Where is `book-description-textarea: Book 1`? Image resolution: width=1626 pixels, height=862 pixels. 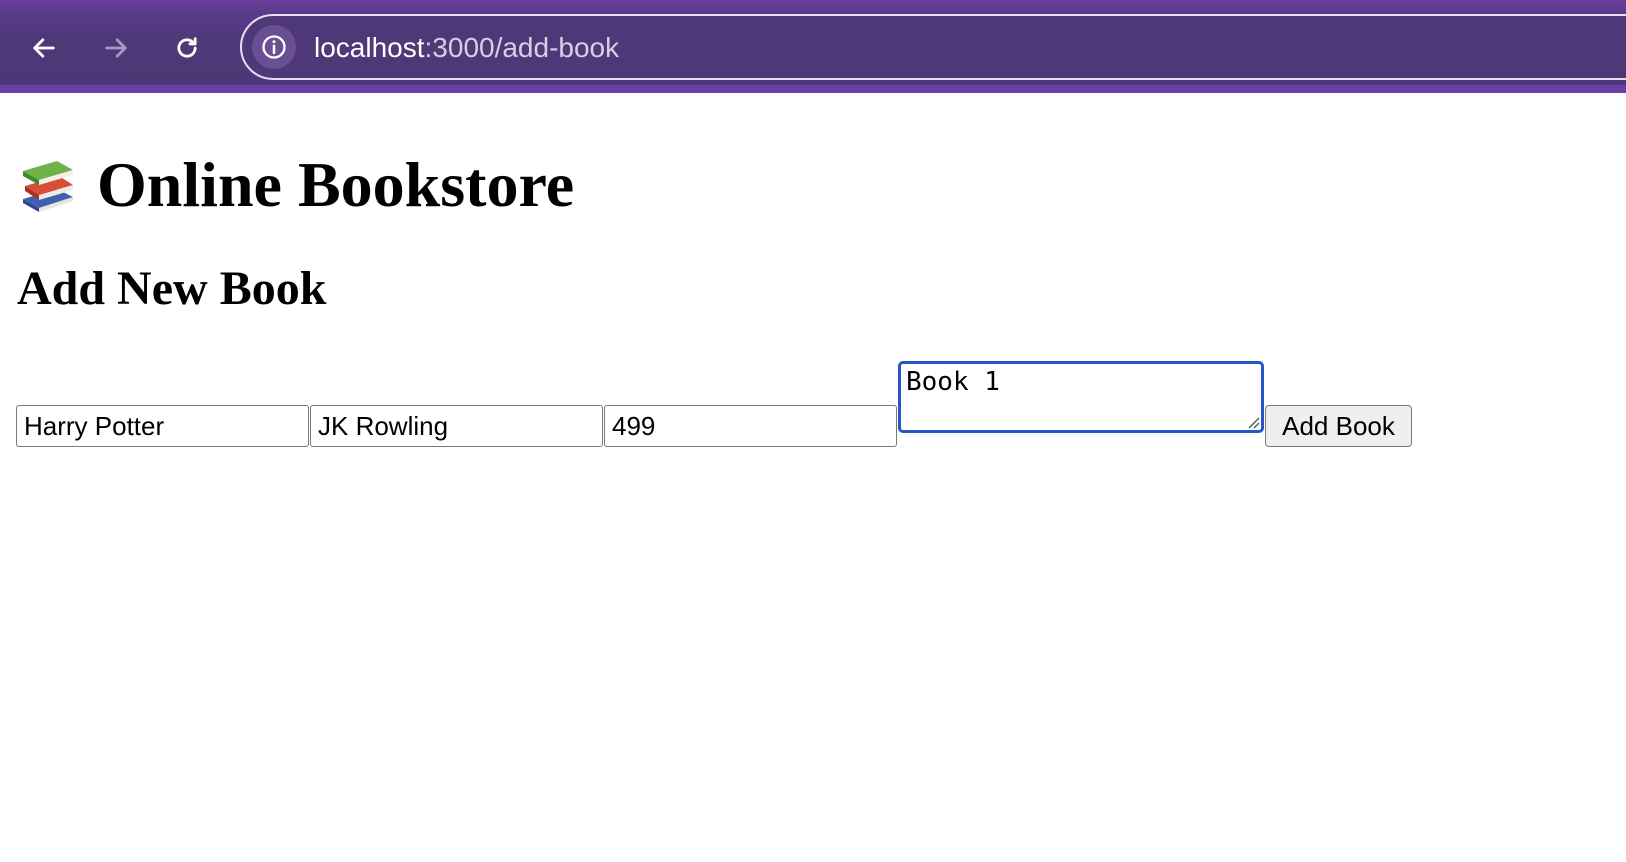
book-description-textarea: Book 1 is located at coordinates (1081, 397).